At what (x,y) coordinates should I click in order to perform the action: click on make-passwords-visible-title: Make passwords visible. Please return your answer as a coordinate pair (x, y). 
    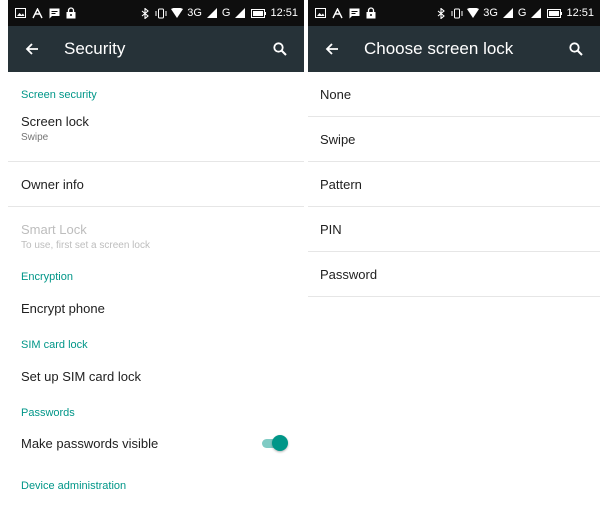
    Looking at the image, I should click on (90, 443).